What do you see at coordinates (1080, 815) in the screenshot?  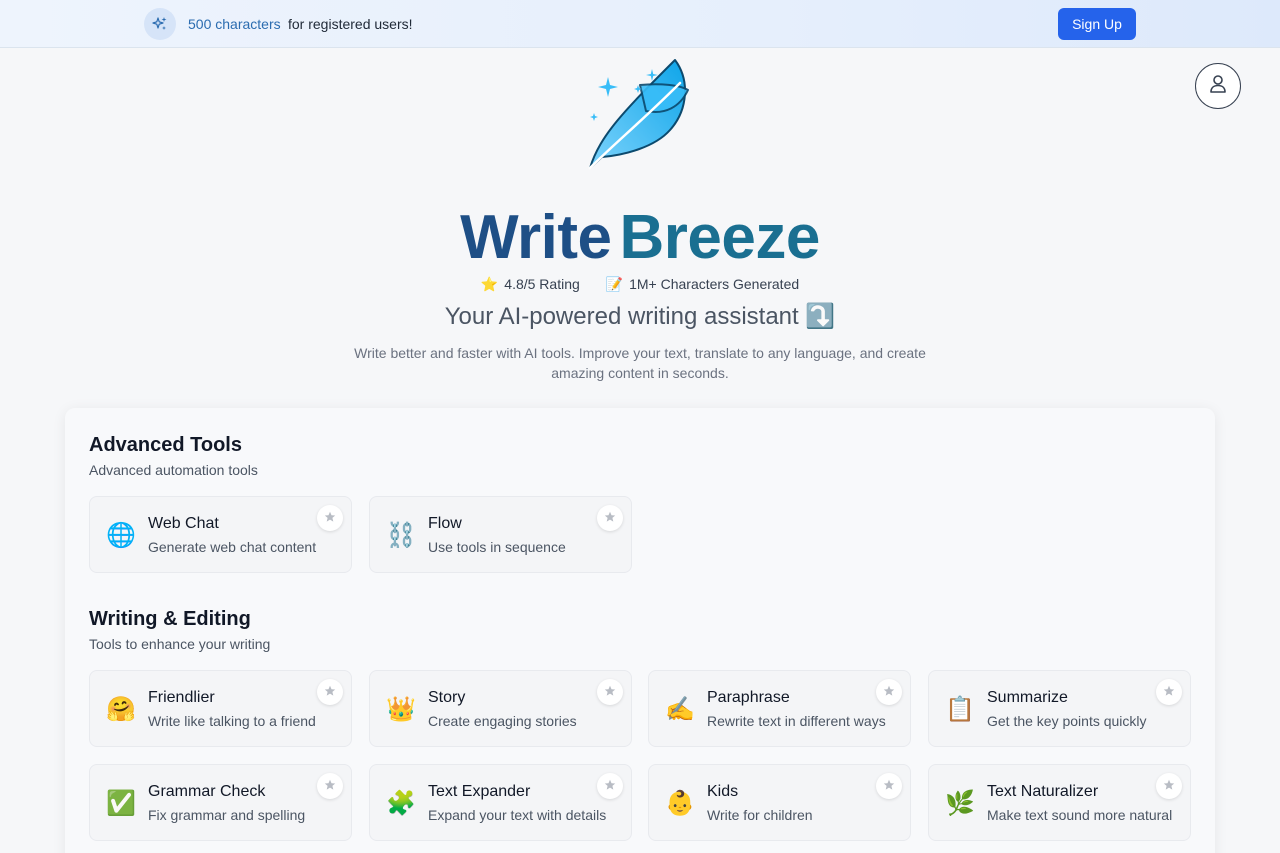 I see `tool-description: Make text sound more natural` at bounding box center [1080, 815].